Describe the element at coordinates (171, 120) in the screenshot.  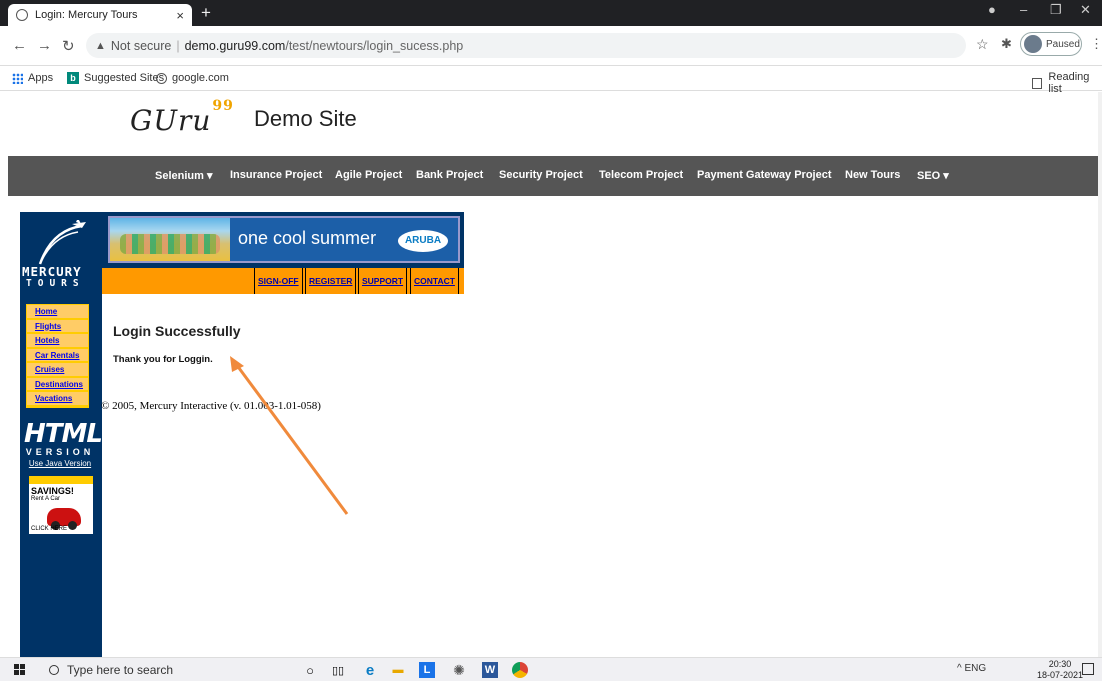
I see `logo-text: GUru` at that location.